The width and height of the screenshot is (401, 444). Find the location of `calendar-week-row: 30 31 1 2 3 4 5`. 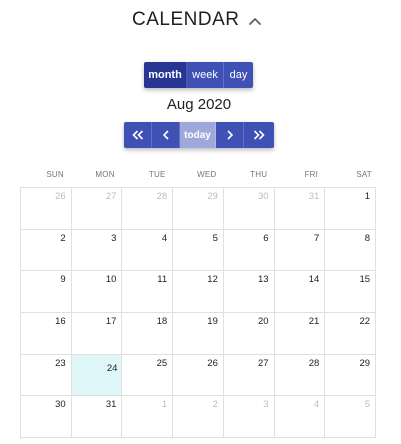

calendar-week-row: 30 31 1 2 3 4 5 is located at coordinates (199, 417).